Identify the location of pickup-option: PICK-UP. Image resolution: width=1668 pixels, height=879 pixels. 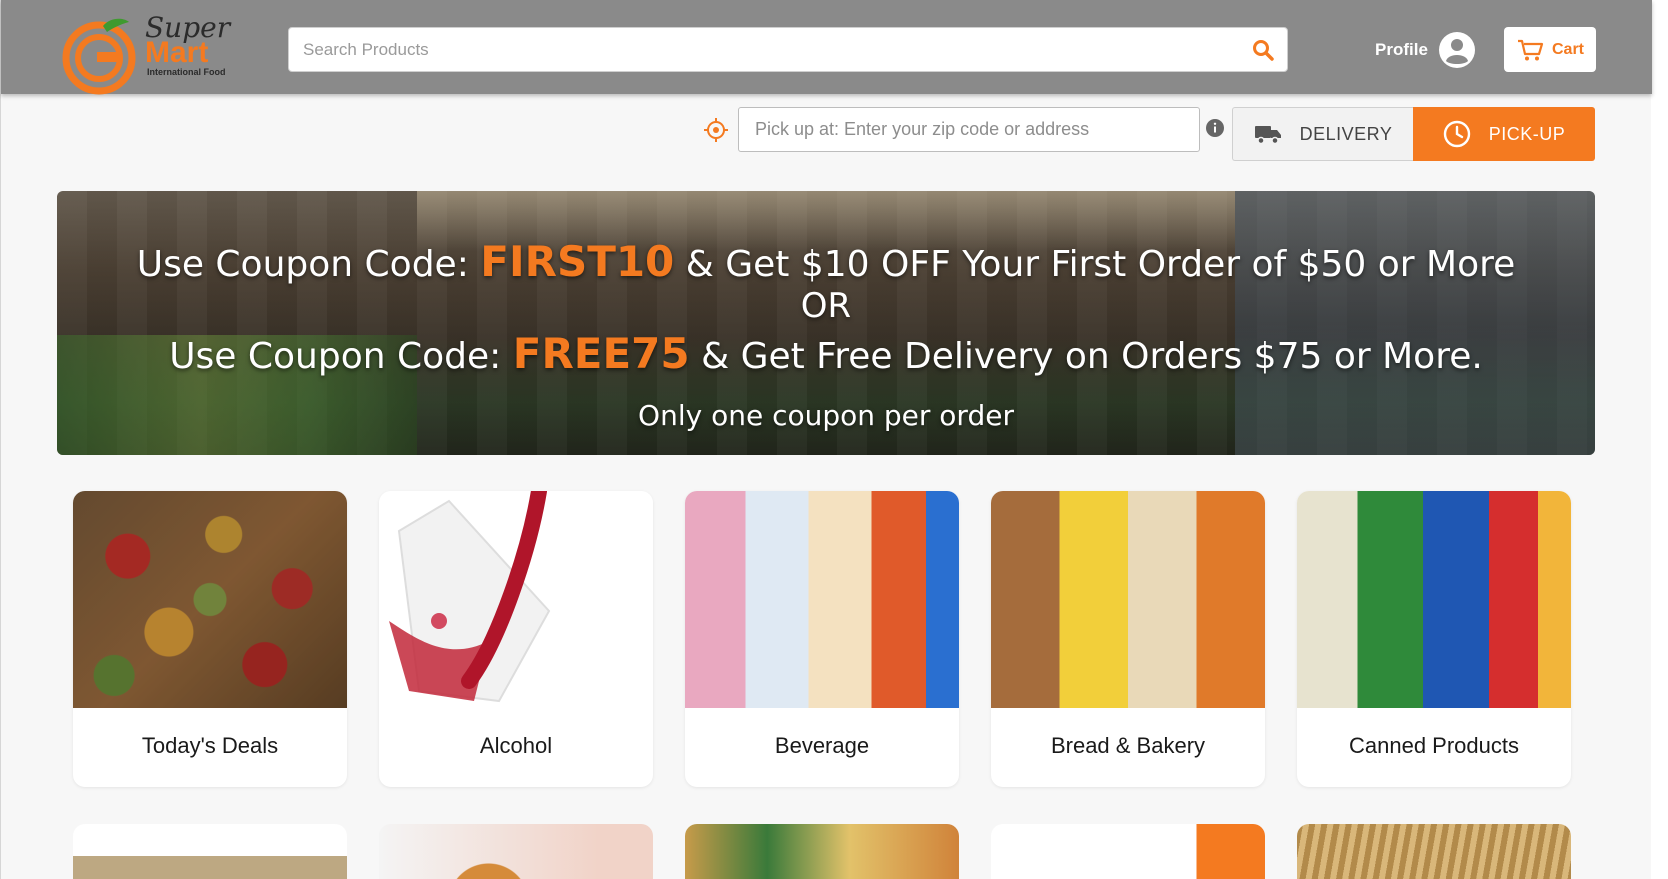
(1504, 134).